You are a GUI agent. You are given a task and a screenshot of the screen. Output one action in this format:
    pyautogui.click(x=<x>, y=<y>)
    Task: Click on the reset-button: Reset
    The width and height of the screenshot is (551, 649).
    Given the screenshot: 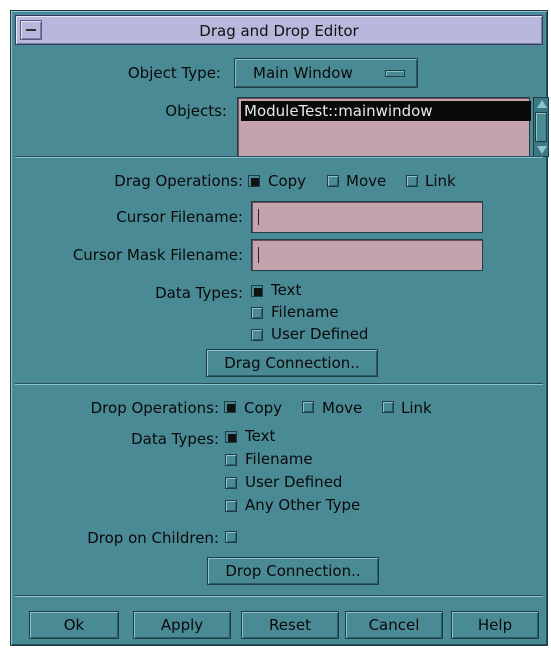 What is the action you would take?
    pyautogui.click(x=290, y=625)
    